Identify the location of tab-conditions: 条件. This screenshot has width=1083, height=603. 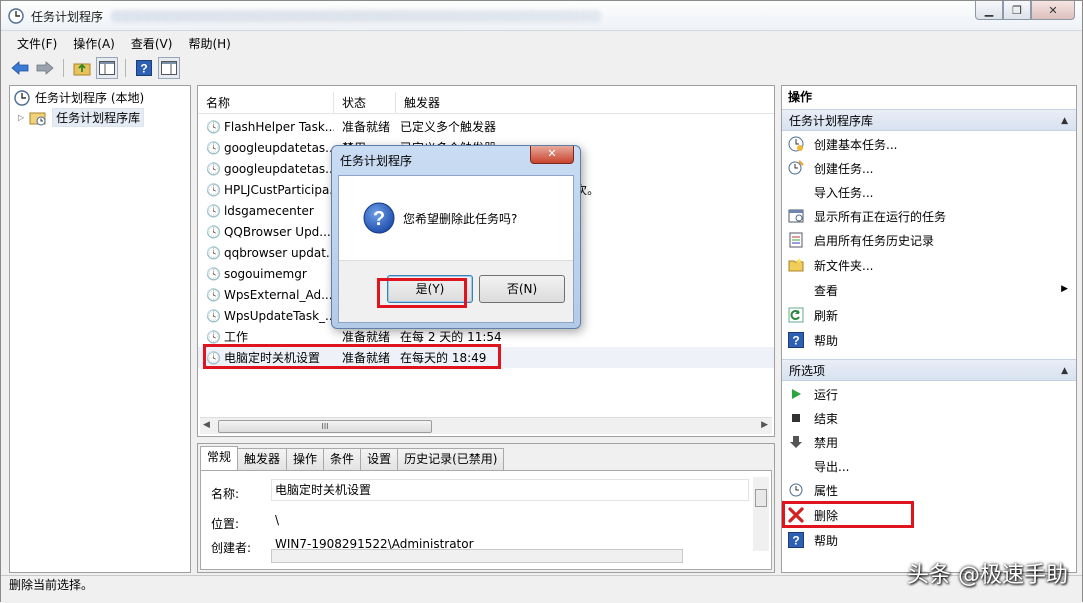
(342, 459).